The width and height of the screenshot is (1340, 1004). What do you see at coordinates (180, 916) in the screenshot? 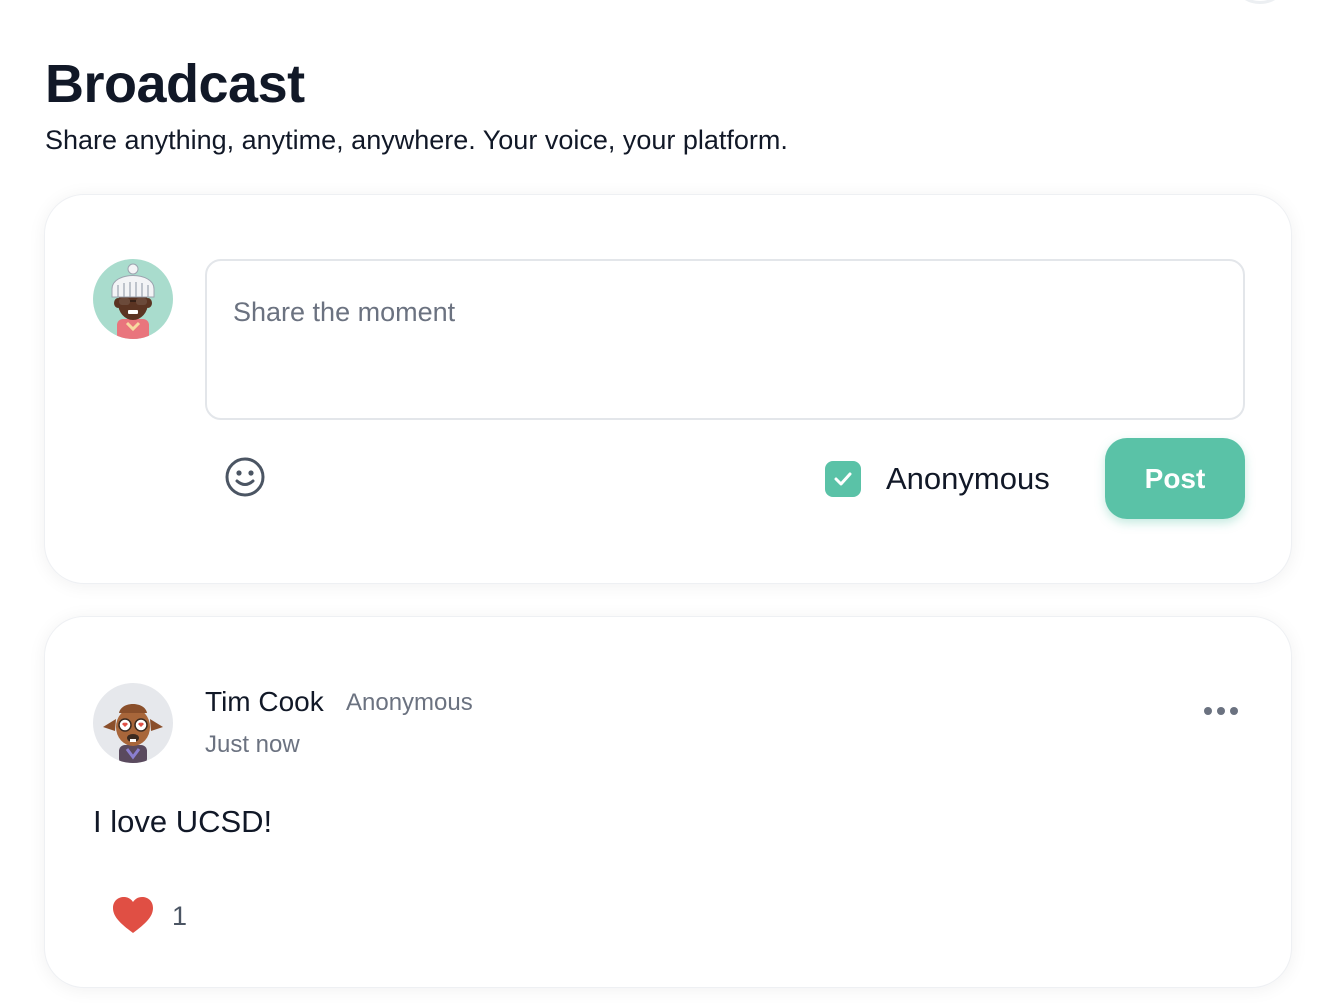
I see `like-count: 1` at bounding box center [180, 916].